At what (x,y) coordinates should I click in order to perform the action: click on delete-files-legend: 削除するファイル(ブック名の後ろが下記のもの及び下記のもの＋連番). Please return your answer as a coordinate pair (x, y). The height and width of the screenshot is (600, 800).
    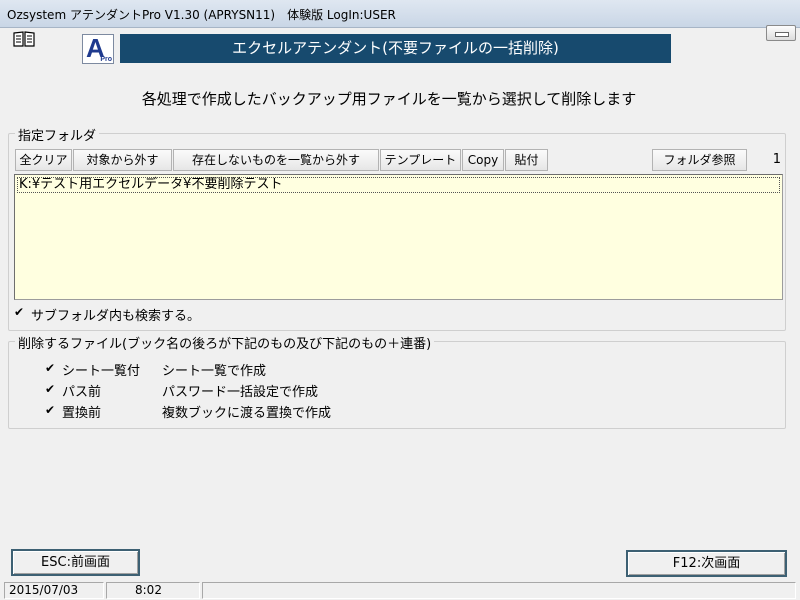
    Looking at the image, I should click on (225, 342).